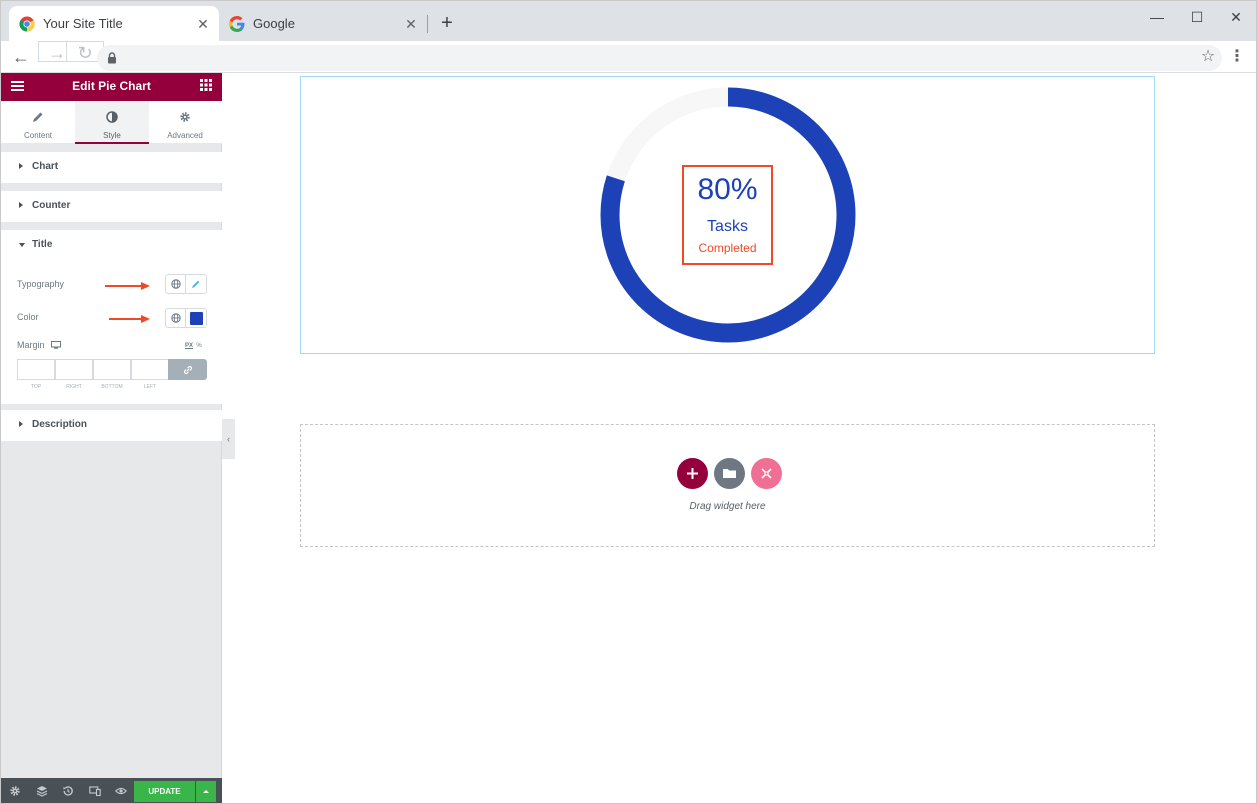  Describe the element at coordinates (198, 346) in the screenshot. I see `unit-percent: %` at that location.